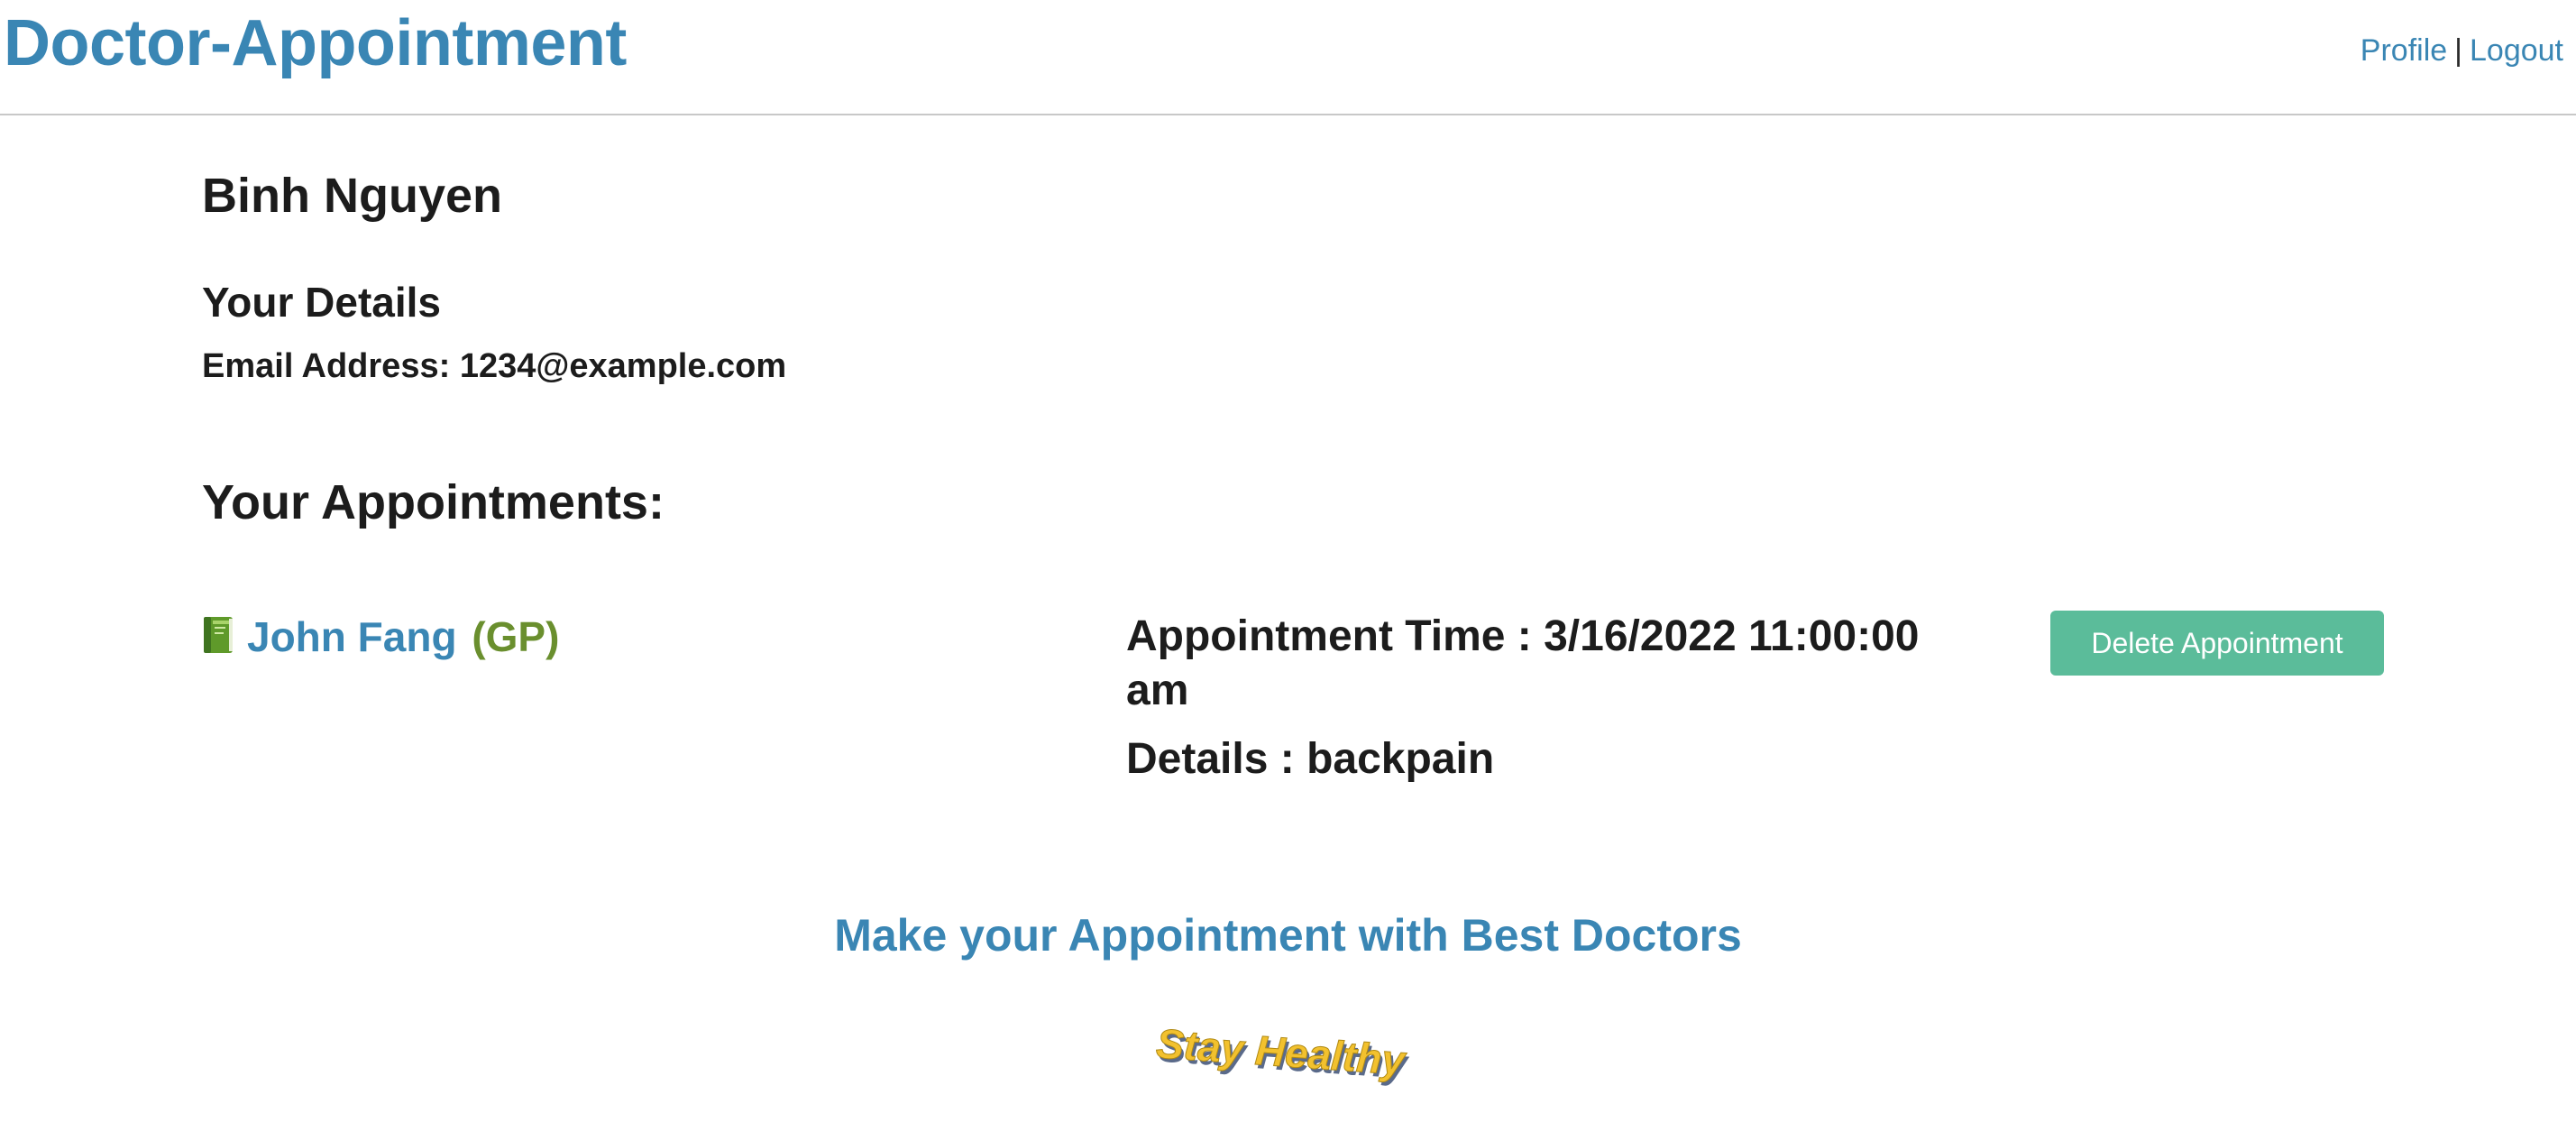  I want to click on green-book-icon, so click(218, 633).